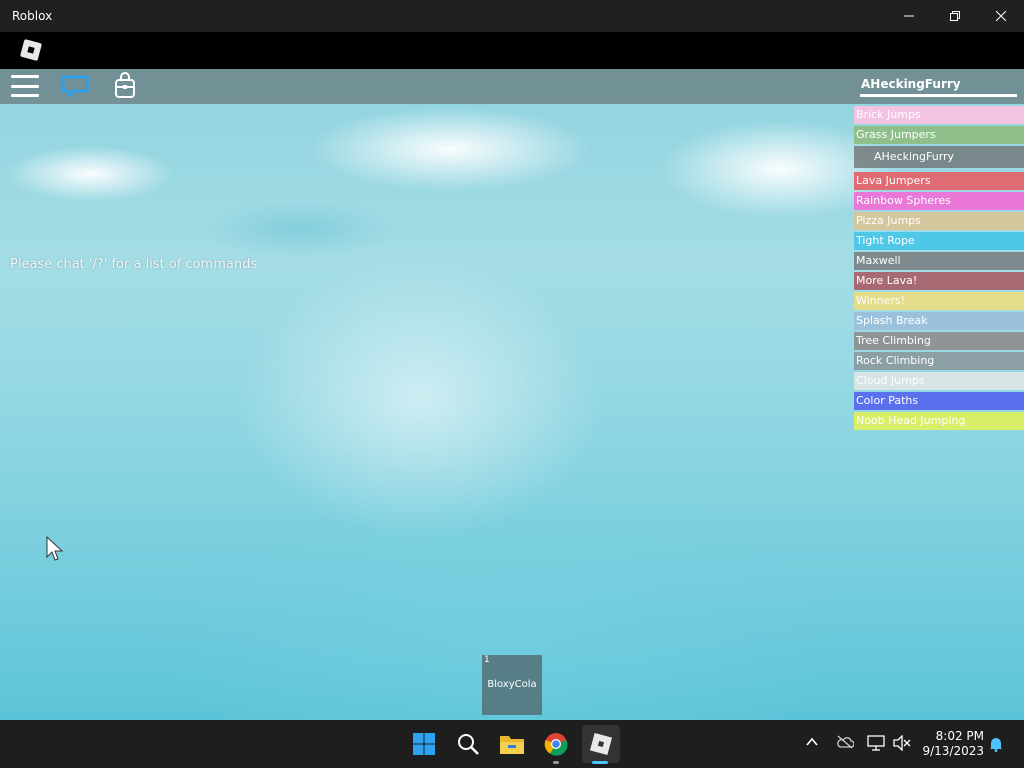 The image size is (1024, 768). Describe the element at coordinates (812, 744) in the screenshot. I see `chevron-up-icon` at that location.